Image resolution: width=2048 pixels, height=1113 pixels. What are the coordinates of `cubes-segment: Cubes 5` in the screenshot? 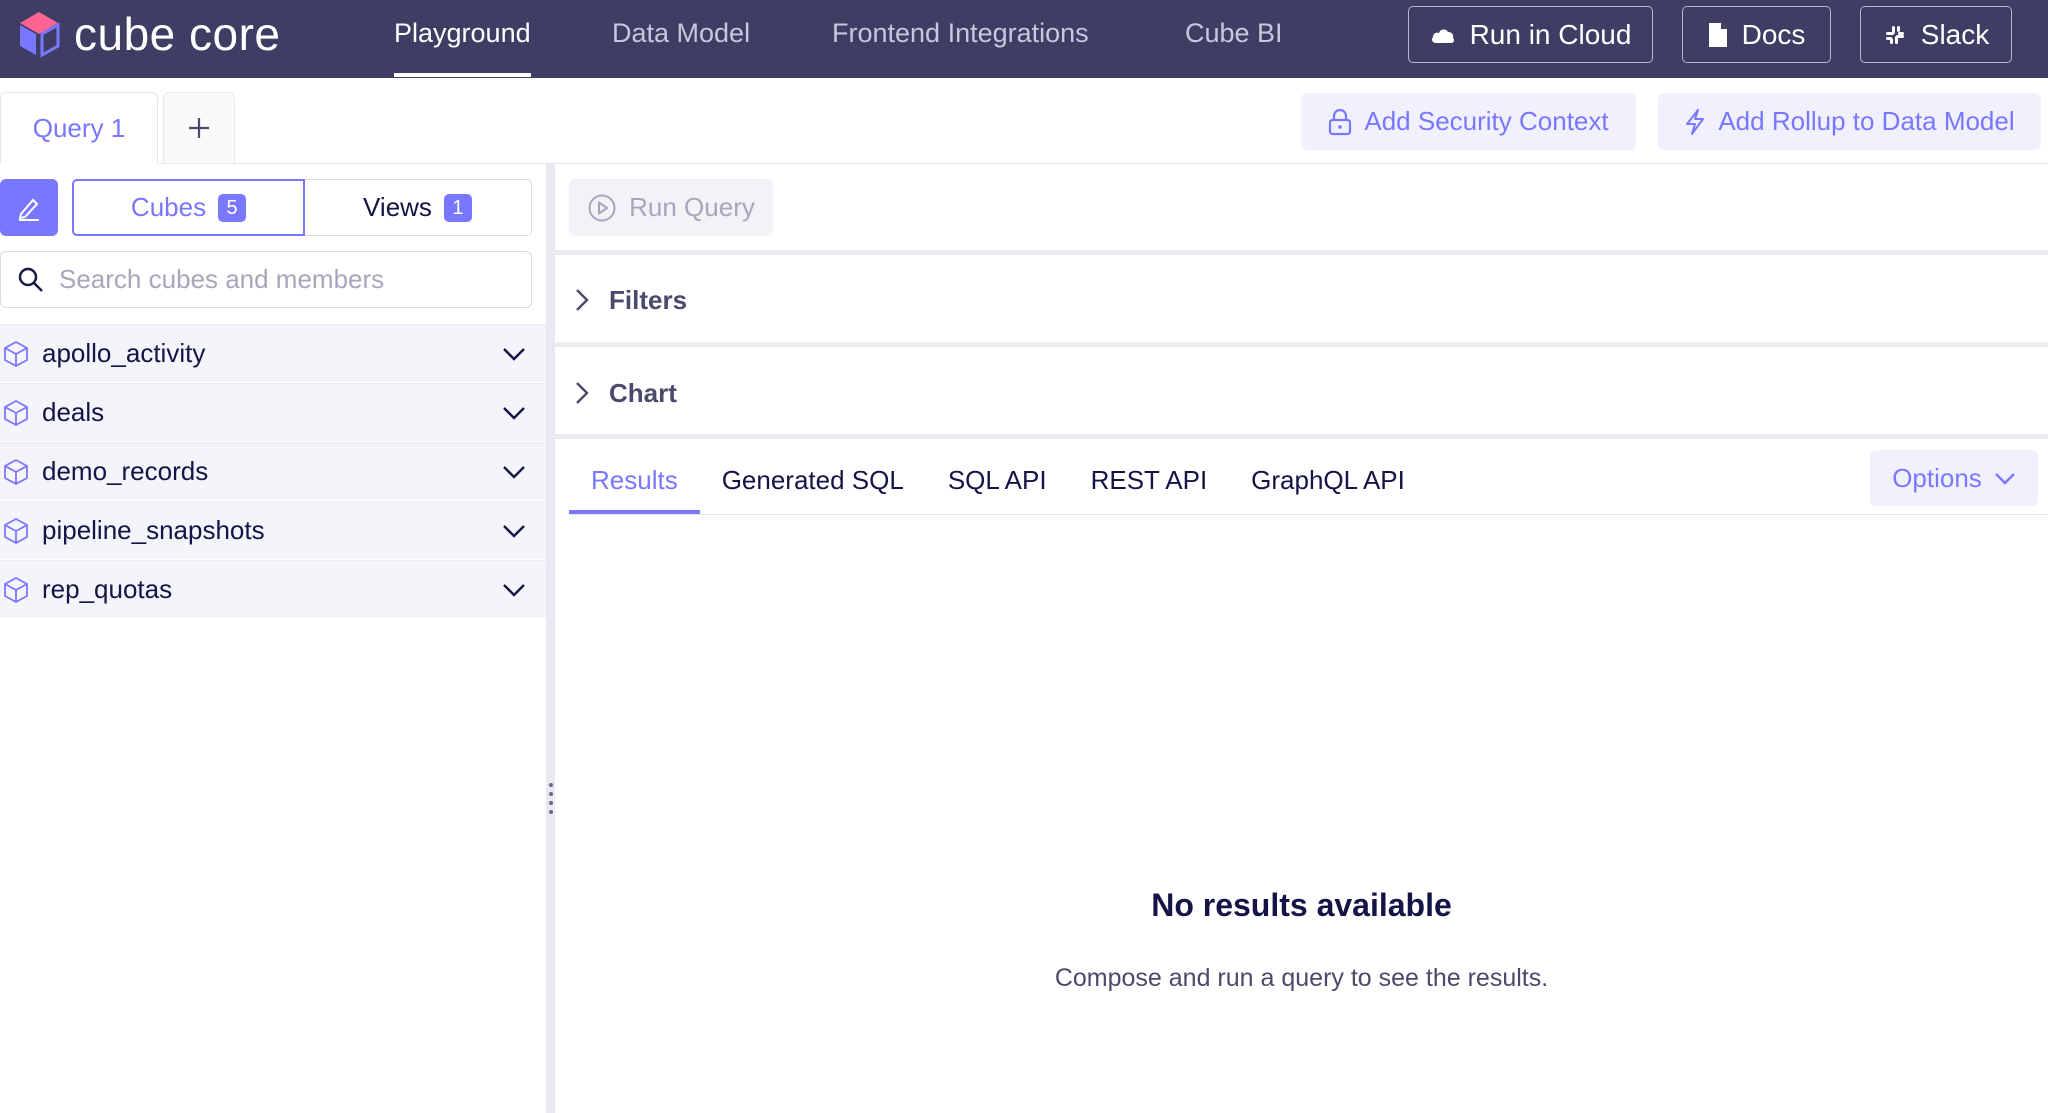 It's located at (188, 207).